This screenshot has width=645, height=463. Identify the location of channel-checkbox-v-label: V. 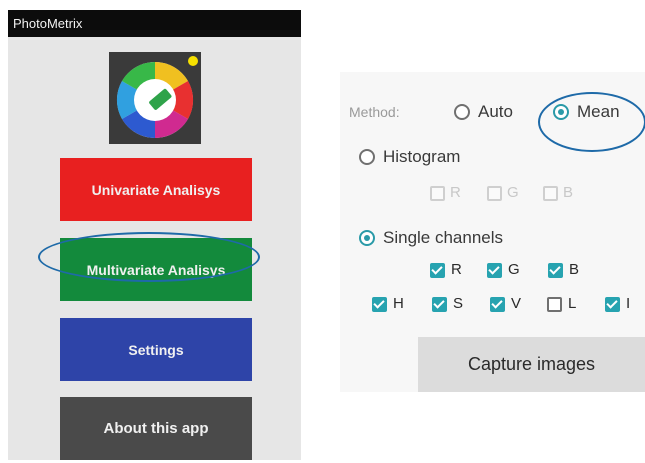
(516, 303).